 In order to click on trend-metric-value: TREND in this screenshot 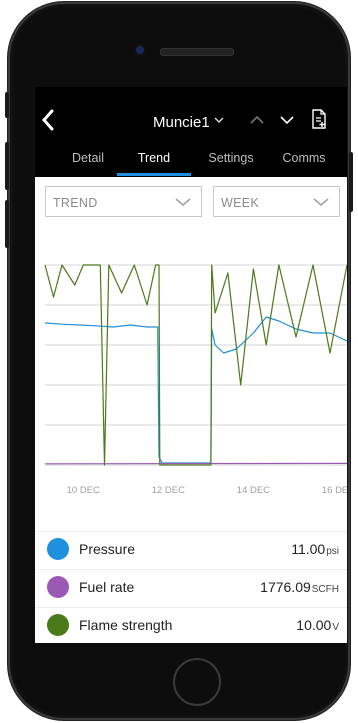, I will do `click(75, 203)`.